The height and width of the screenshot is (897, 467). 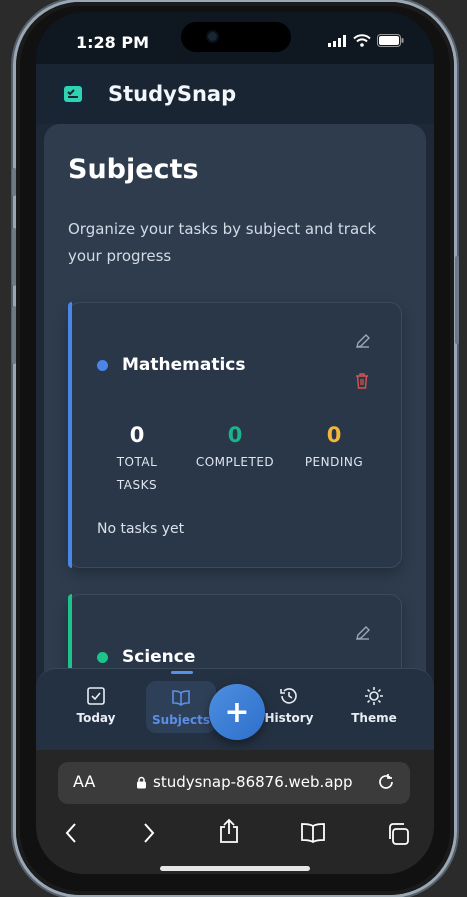 What do you see at coordinates (149, 835) in the screenshot?
I see `forward-icon` at bounding box center [149, 835].